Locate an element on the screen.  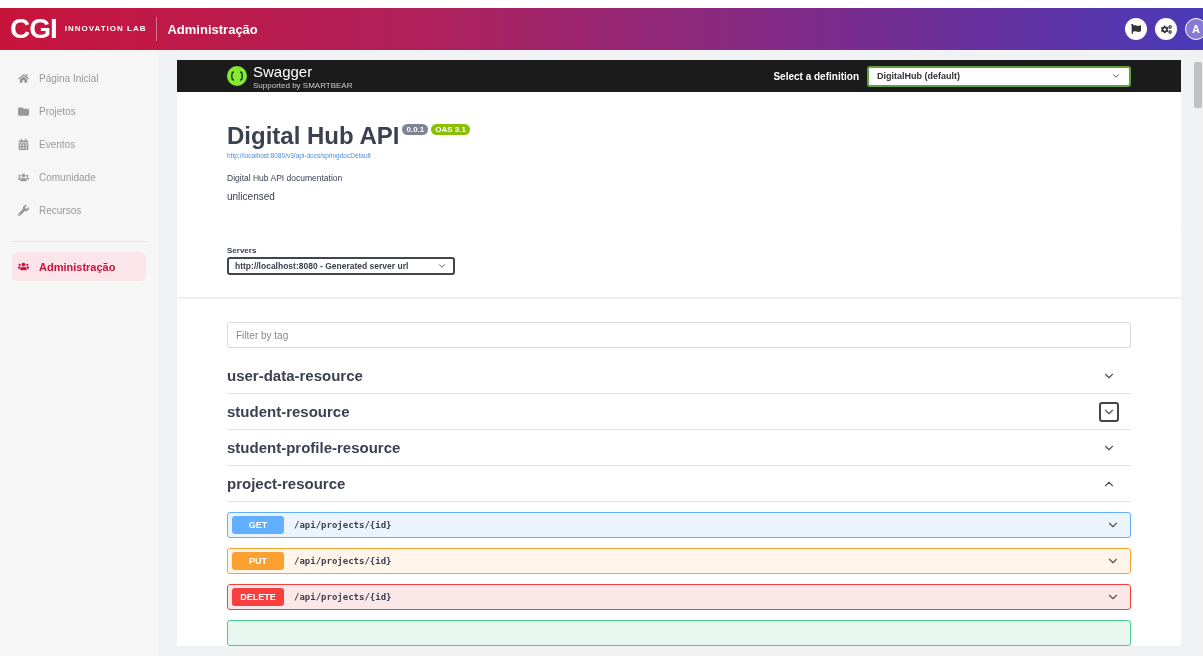
operation-row: GET /api/projects/{id} is located at coordinates (679, 525).